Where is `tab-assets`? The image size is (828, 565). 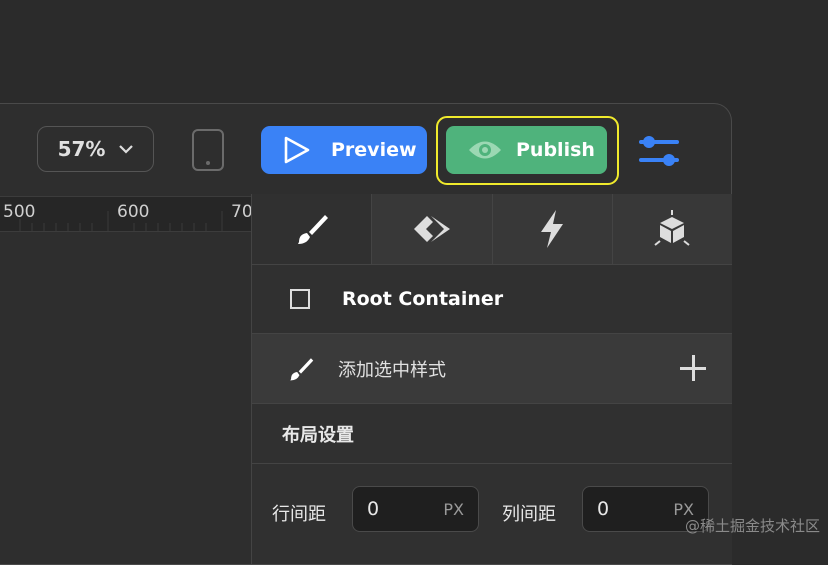
tab-assets is located at coordinates (671, 229).